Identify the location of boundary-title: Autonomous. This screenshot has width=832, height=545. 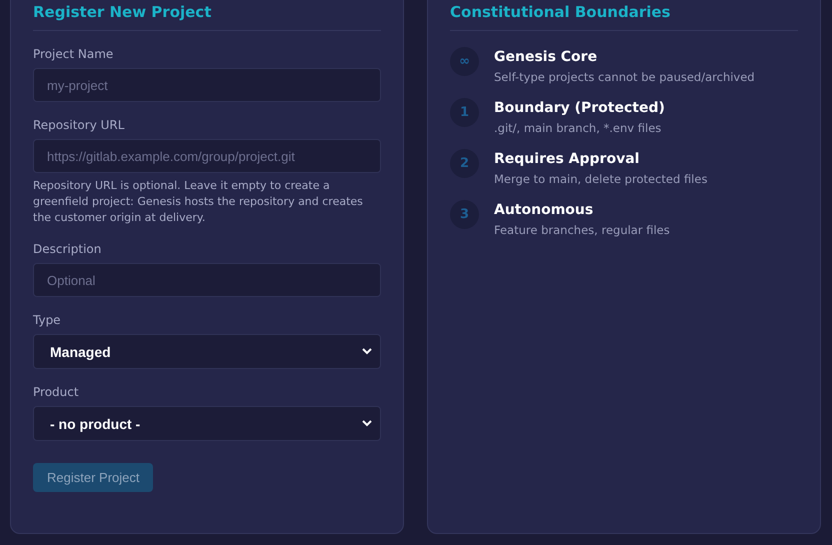
(544, 210).